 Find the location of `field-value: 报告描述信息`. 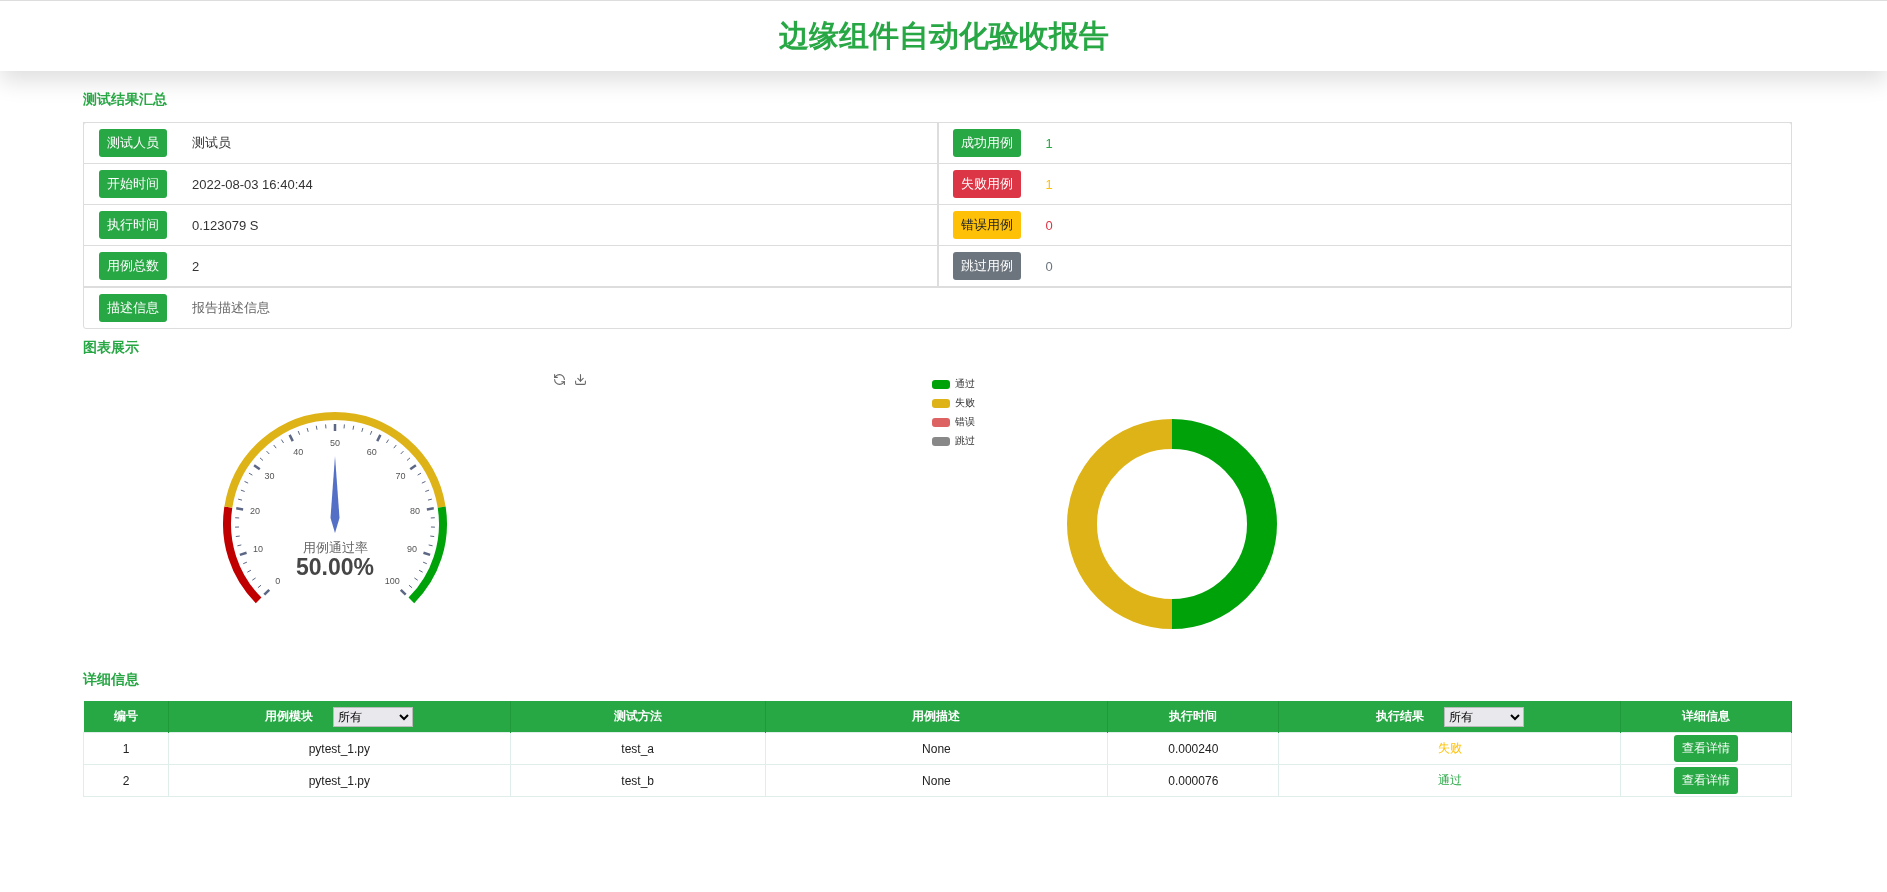

field-value: 报告描述信息 is located at coordinates (231, 308).